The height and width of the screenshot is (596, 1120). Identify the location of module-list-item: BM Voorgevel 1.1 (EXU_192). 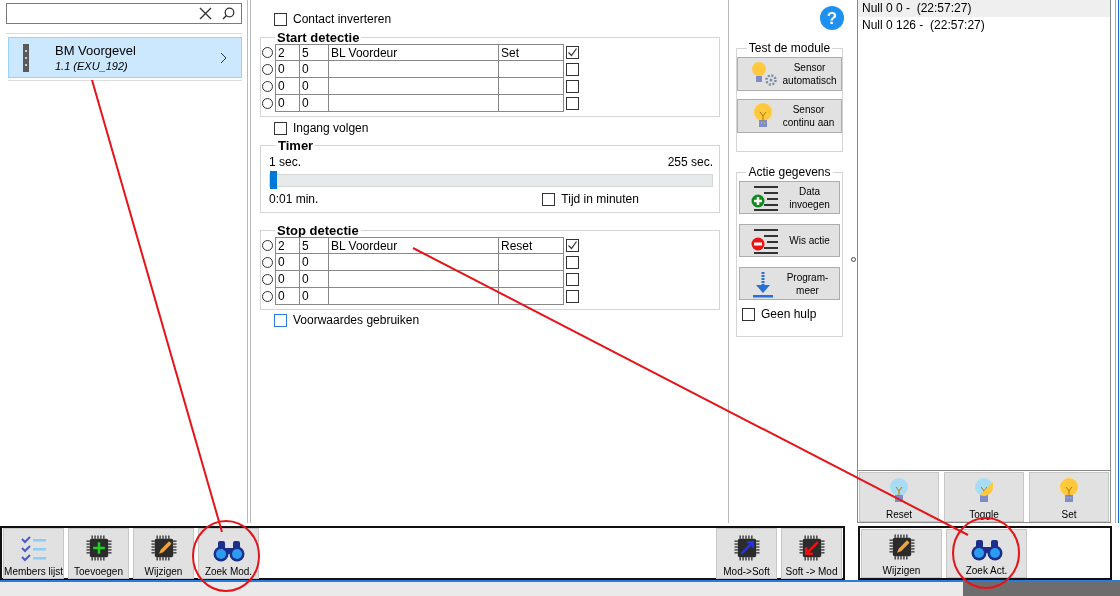
(125, 57).